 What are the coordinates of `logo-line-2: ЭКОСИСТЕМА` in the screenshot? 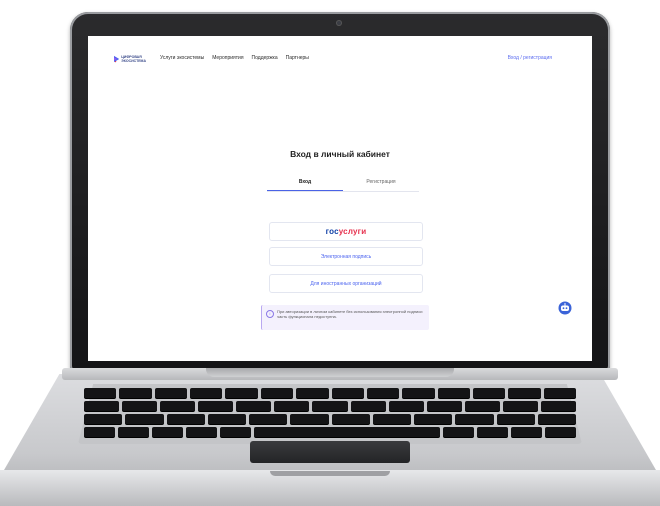 It's located at (133, 61).